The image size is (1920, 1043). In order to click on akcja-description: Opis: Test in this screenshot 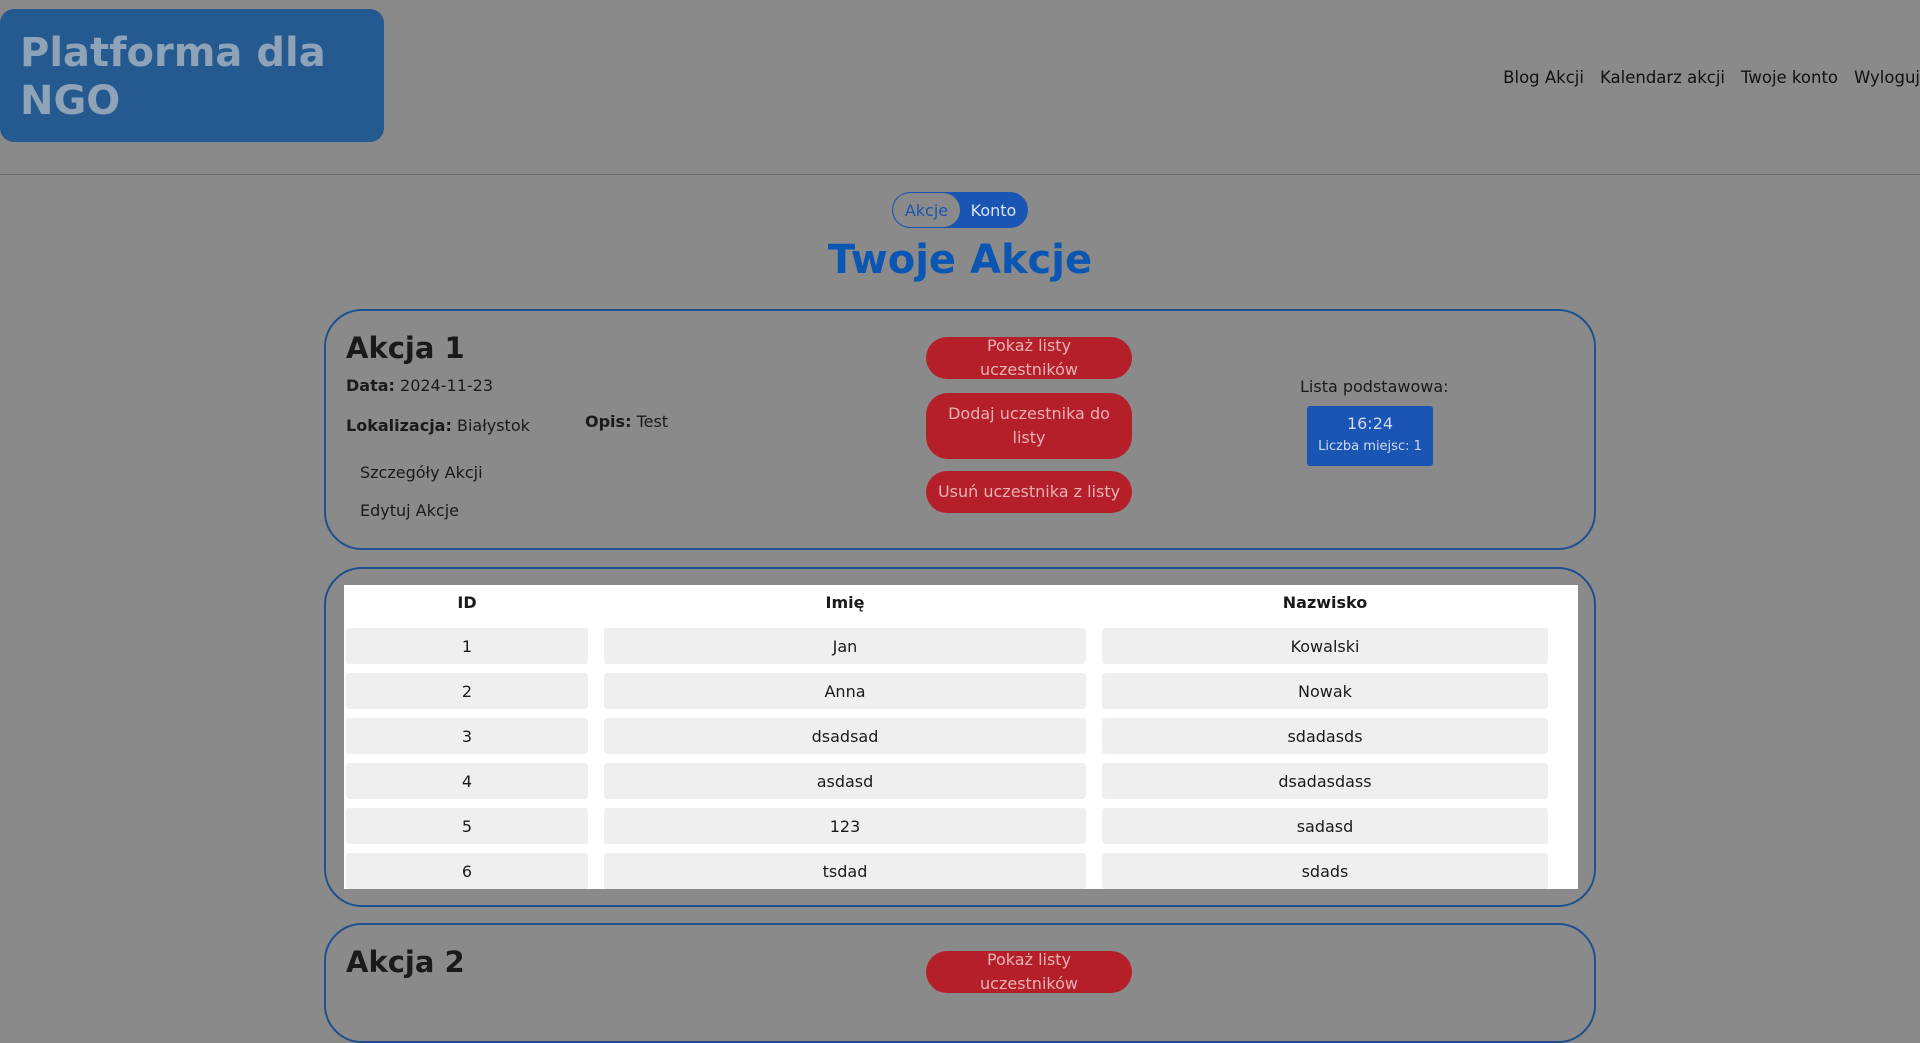, I will do `click(626, 421)`.